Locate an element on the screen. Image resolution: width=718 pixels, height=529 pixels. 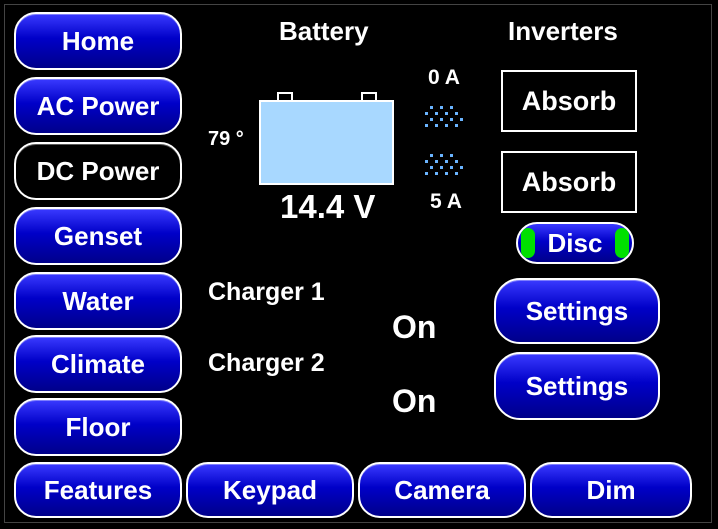
battery-terminal-right is located at coordinates (369, 96).